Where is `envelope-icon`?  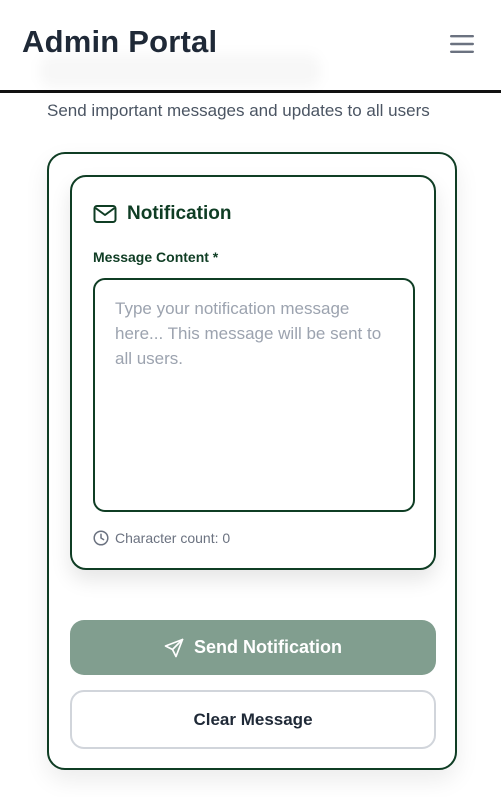
envelope-icon is located at coordinates (105, 214).